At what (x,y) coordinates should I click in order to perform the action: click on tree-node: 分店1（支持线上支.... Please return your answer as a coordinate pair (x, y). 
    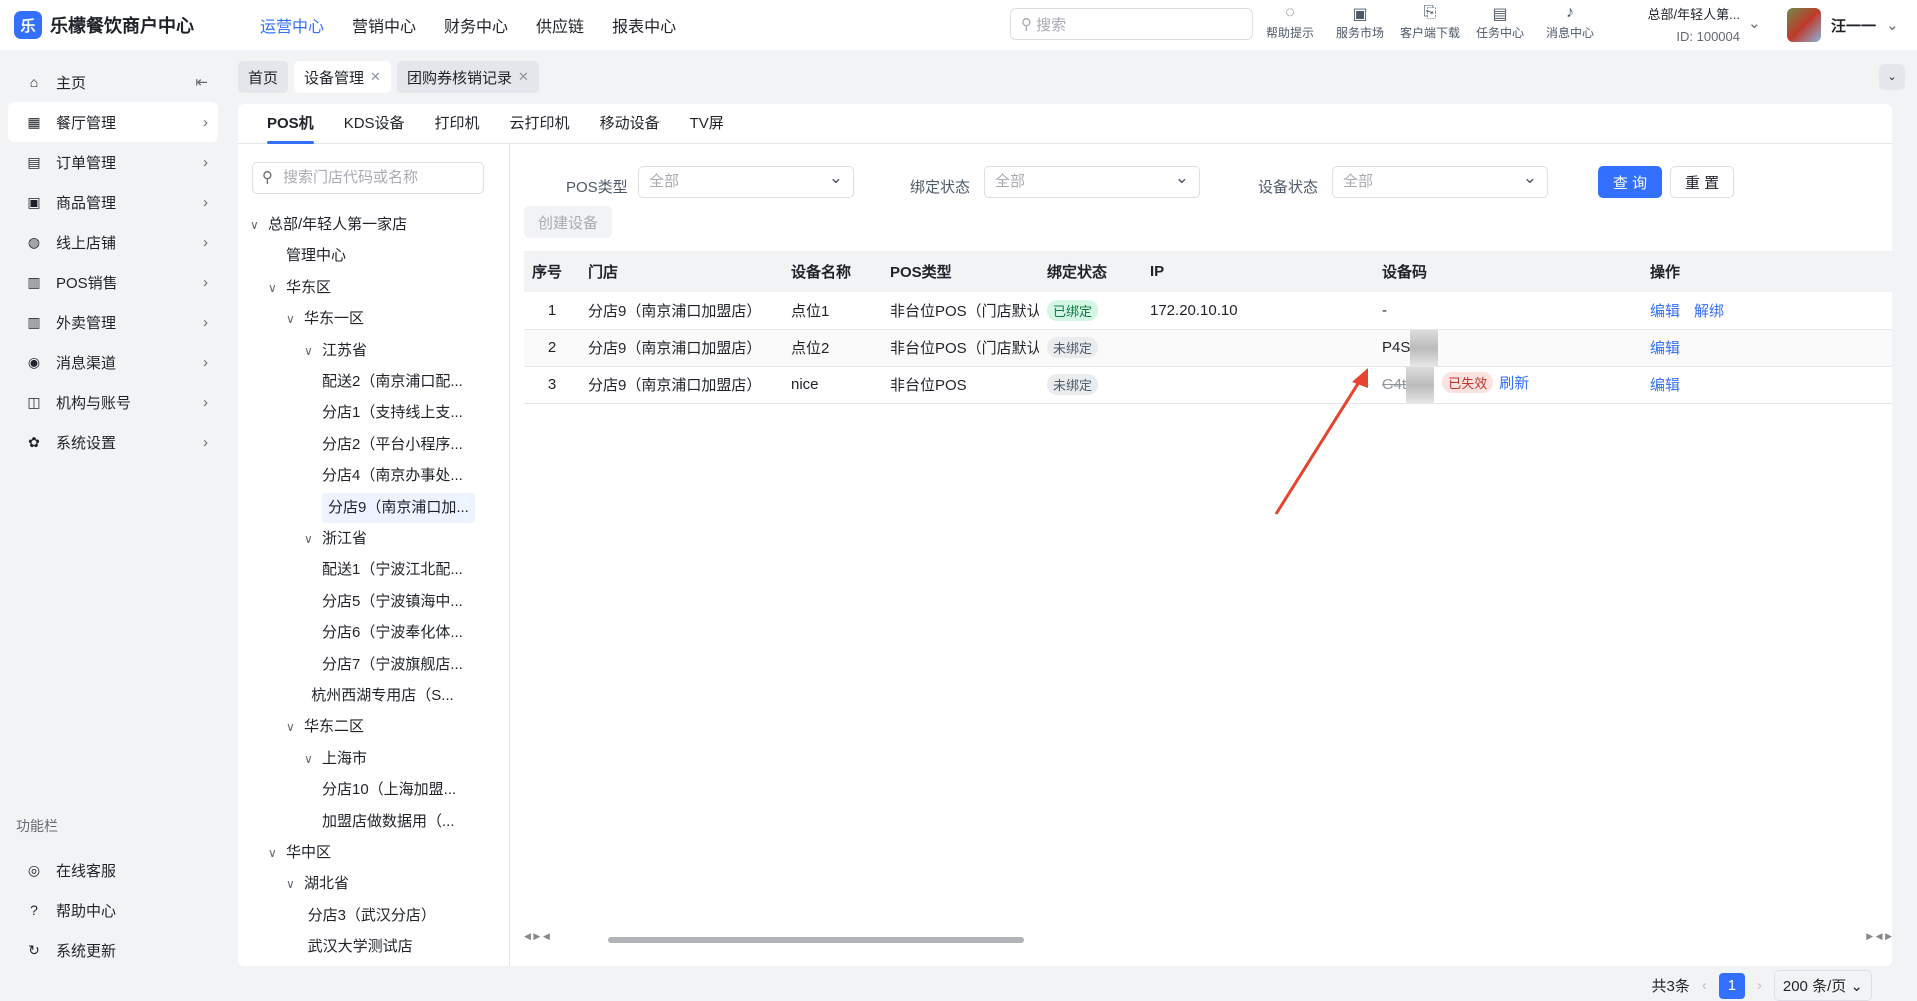
    Looking at the image, I should click on (392, 413).